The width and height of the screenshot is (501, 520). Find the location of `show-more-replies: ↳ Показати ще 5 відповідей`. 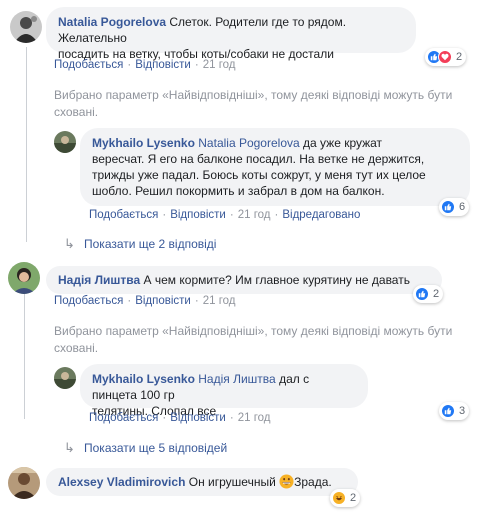

show-more-replies: ↳ Показати ще 5 відповідей is located at coordinates (145, 448).